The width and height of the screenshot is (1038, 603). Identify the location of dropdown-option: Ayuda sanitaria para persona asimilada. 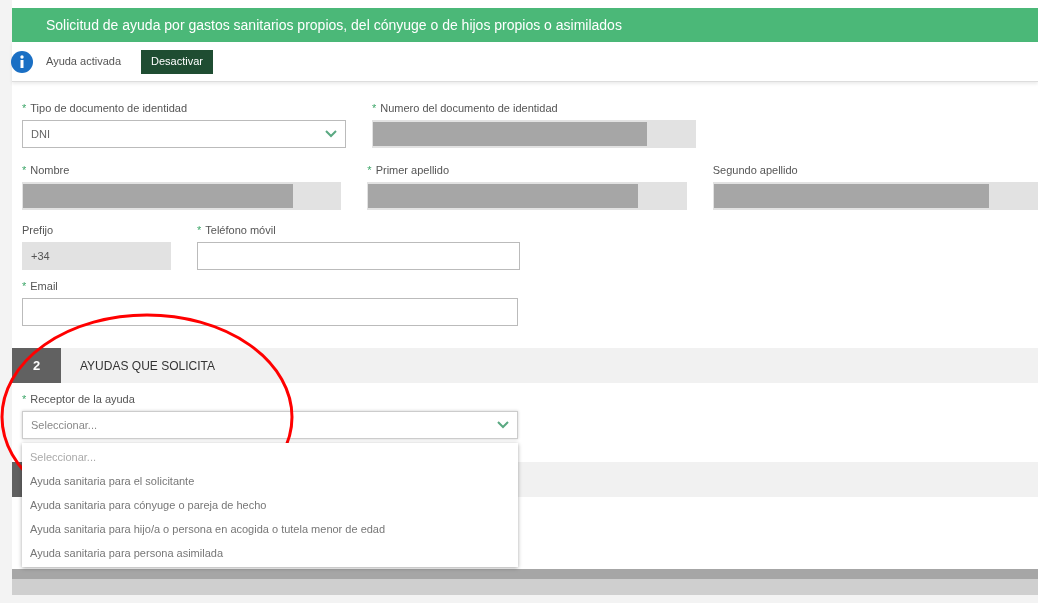
(270, 553).